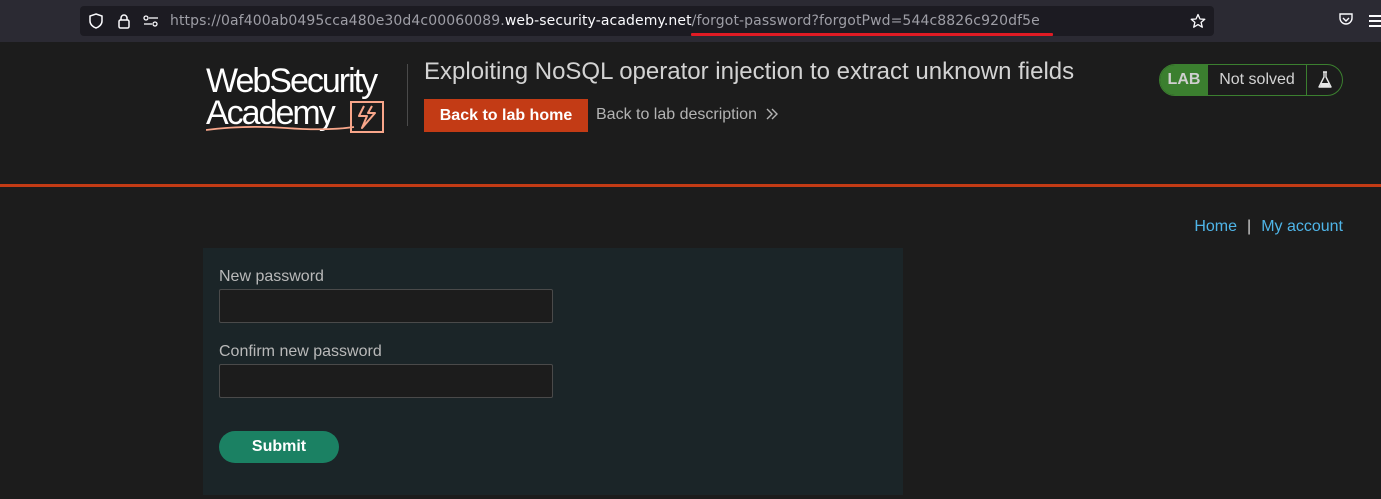 The width and height of the screenshot is (1381, 499). I want to click on lock-icon, so click(124, 21).